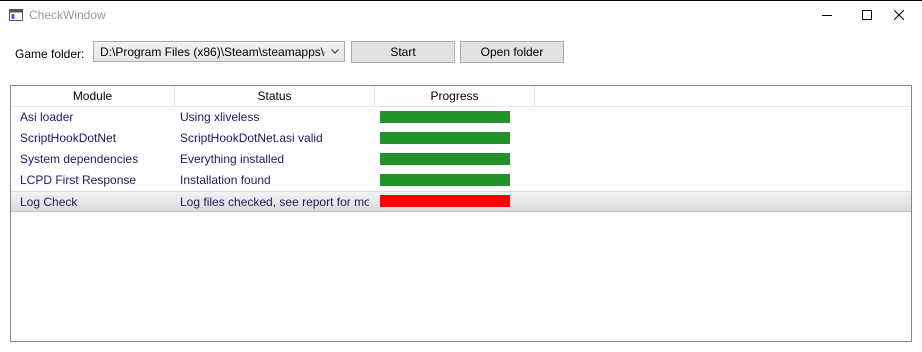  What do you see at coordinates (50, 54) in the screenshot?
I see `game-folder-label: Game folder:` at bounding box center [50, 54].